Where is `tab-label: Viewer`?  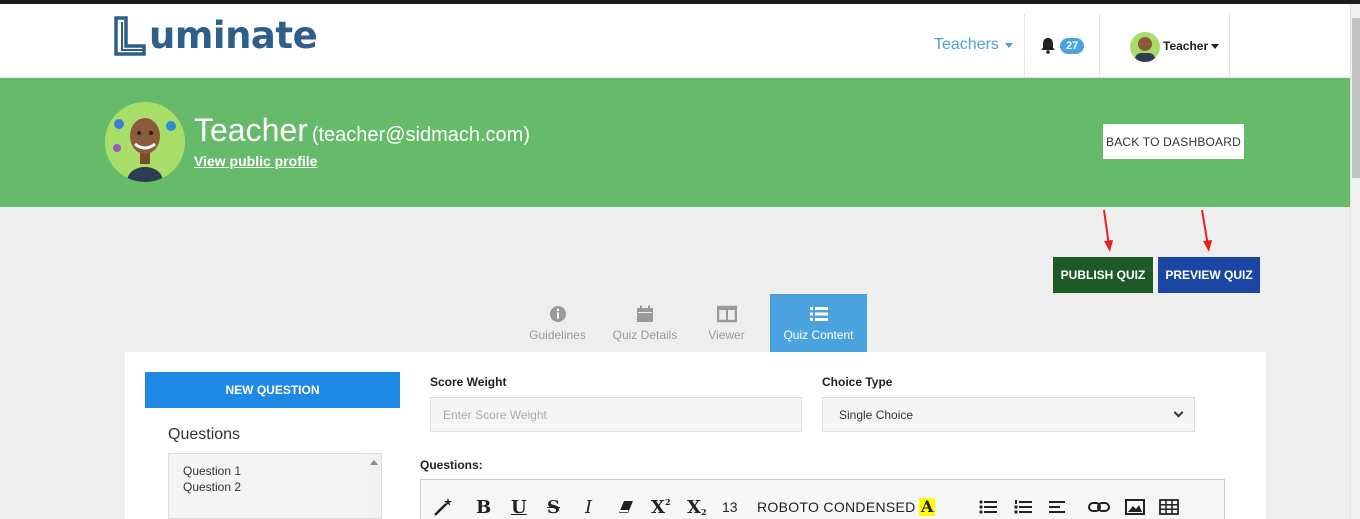 tab-label: Viewer is located at coordinates (726, 335).